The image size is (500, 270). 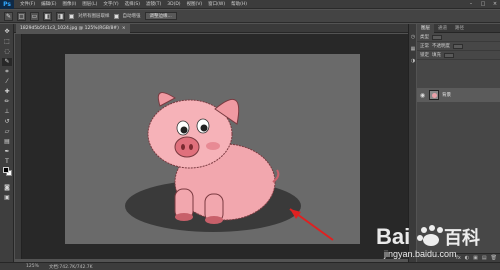 What do you see at coordinates (413, 37) in the screenshot?
I see `history-panel-icon: ◷` at bounding box center [413, 37].